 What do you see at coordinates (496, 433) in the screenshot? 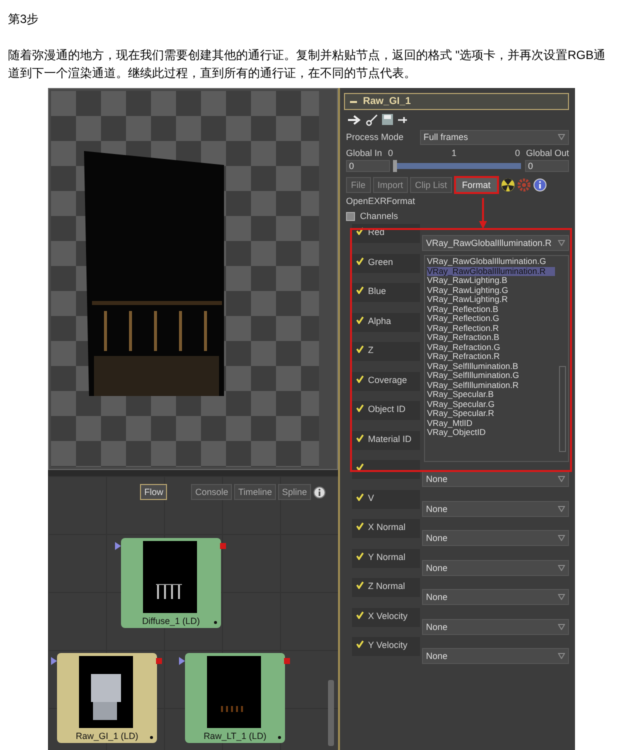
I see `list-option: VRay_ObjectID` at bounding box center [496, 433].